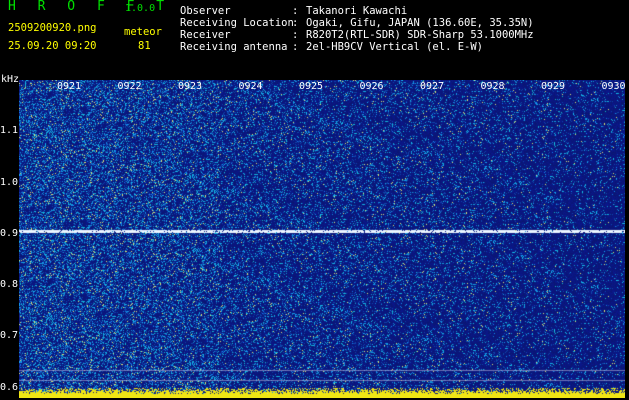 The width and height of the screenshot is (629, 400). I want to click on x-tick-label: 0921, so click(69, 86).